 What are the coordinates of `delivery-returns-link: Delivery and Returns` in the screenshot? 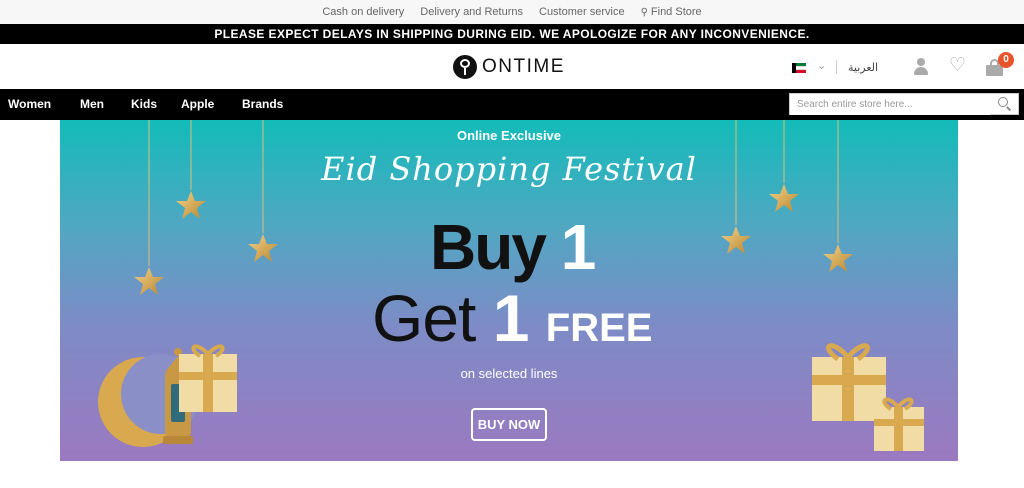 It's located at (471, 12).